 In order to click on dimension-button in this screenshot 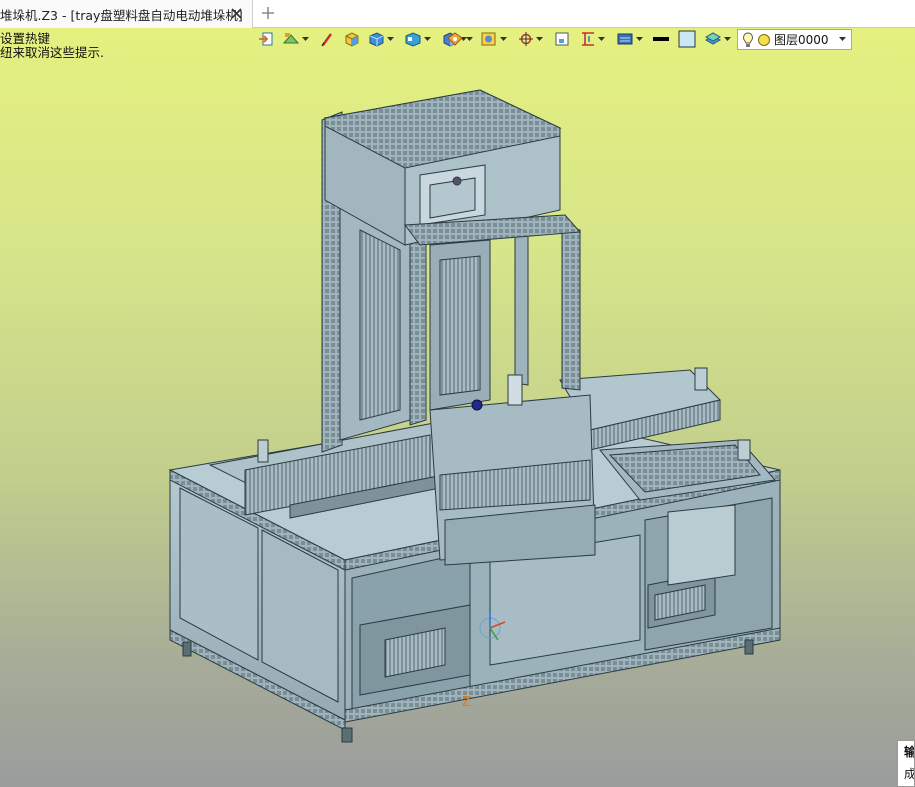, I will do `click(592, 39)`.